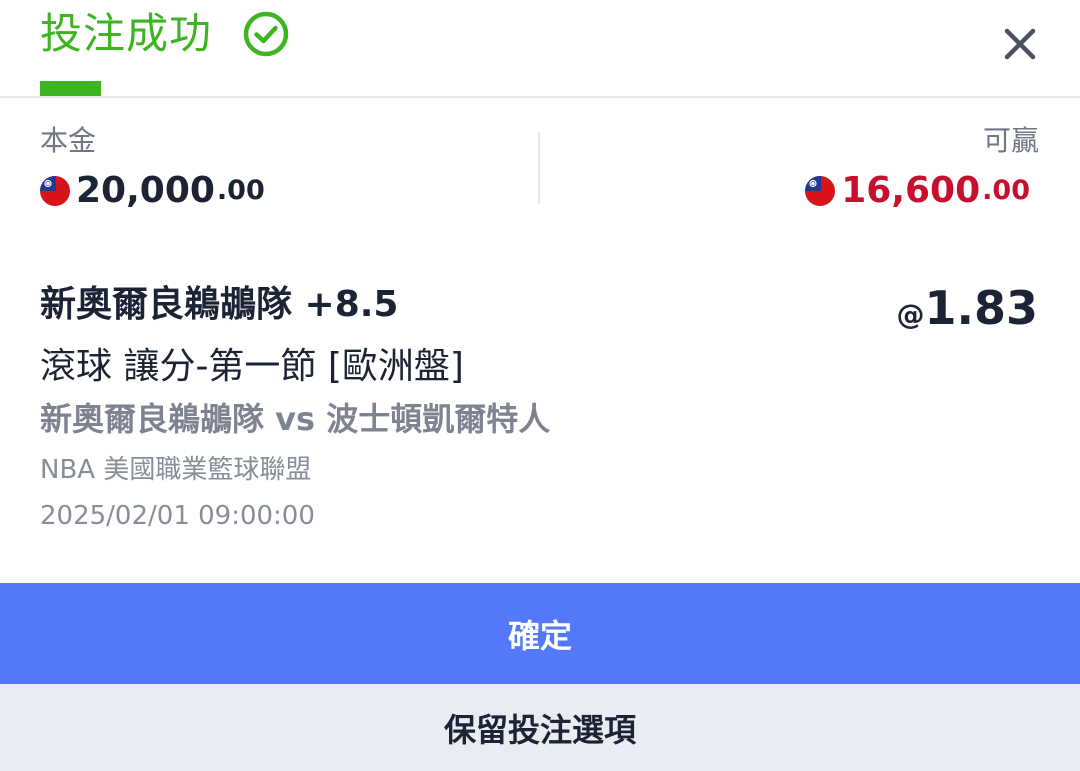  What do you see at coordinates (1010, 140) in the screenshot?
I see `potential-win-label: 可贏` at bounding box center [1010, 140].